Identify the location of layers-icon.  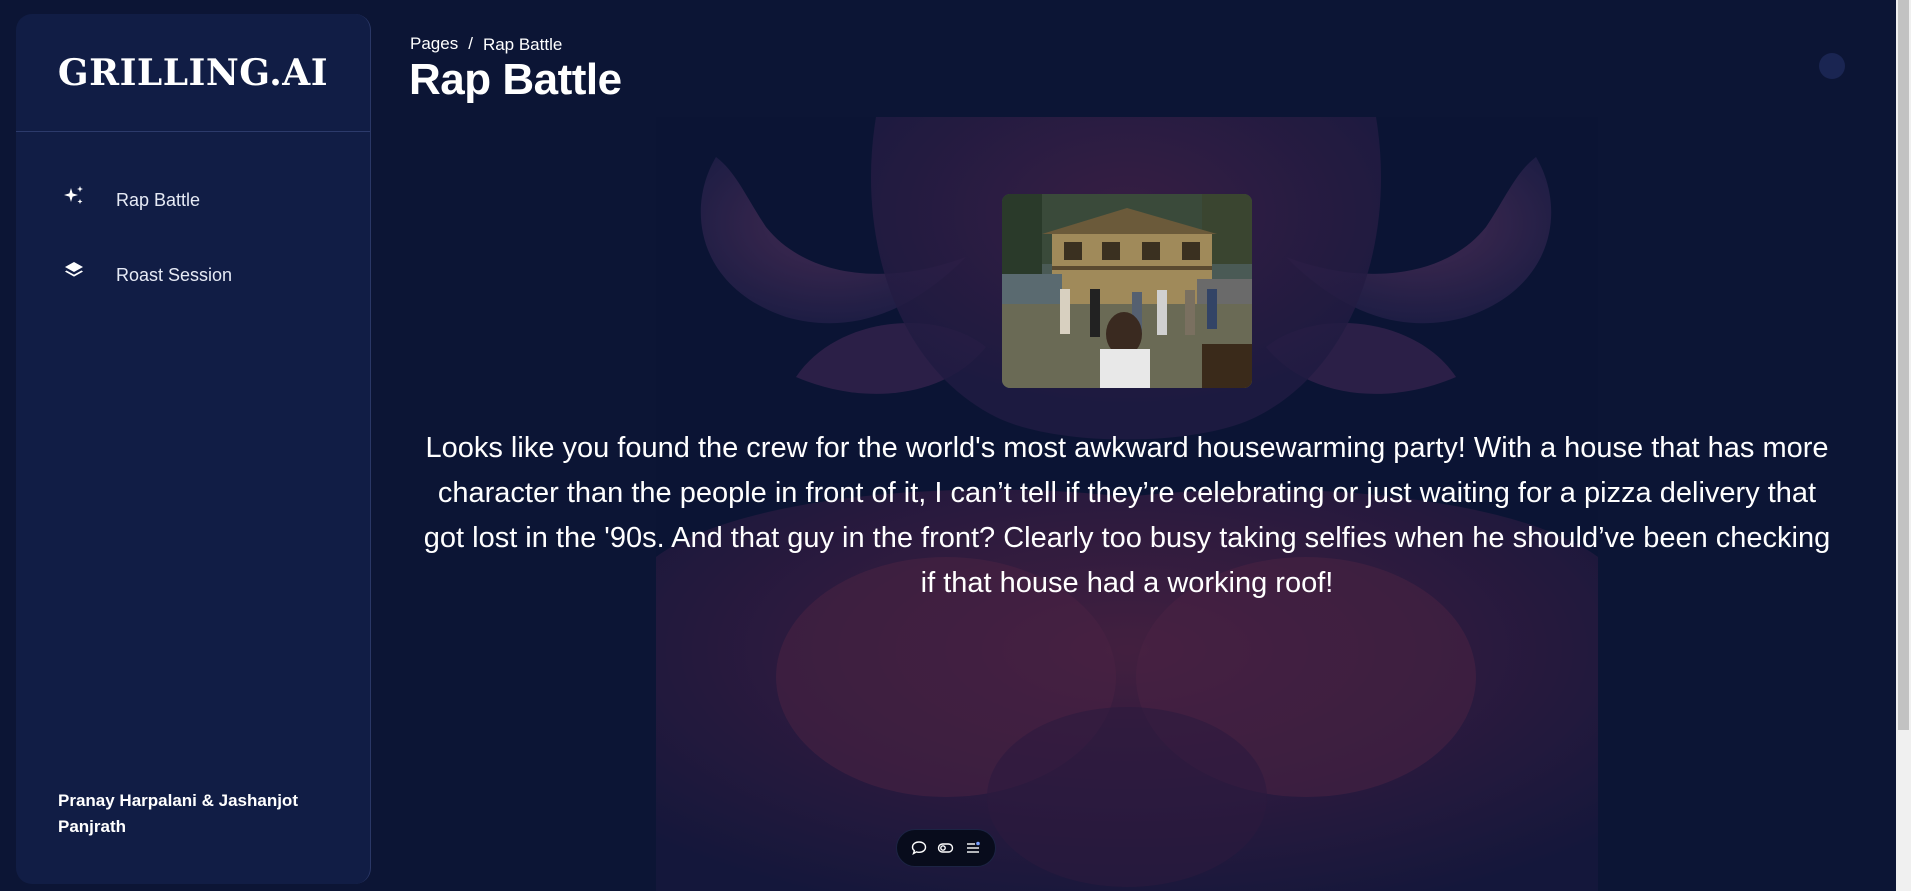
(74, 271).